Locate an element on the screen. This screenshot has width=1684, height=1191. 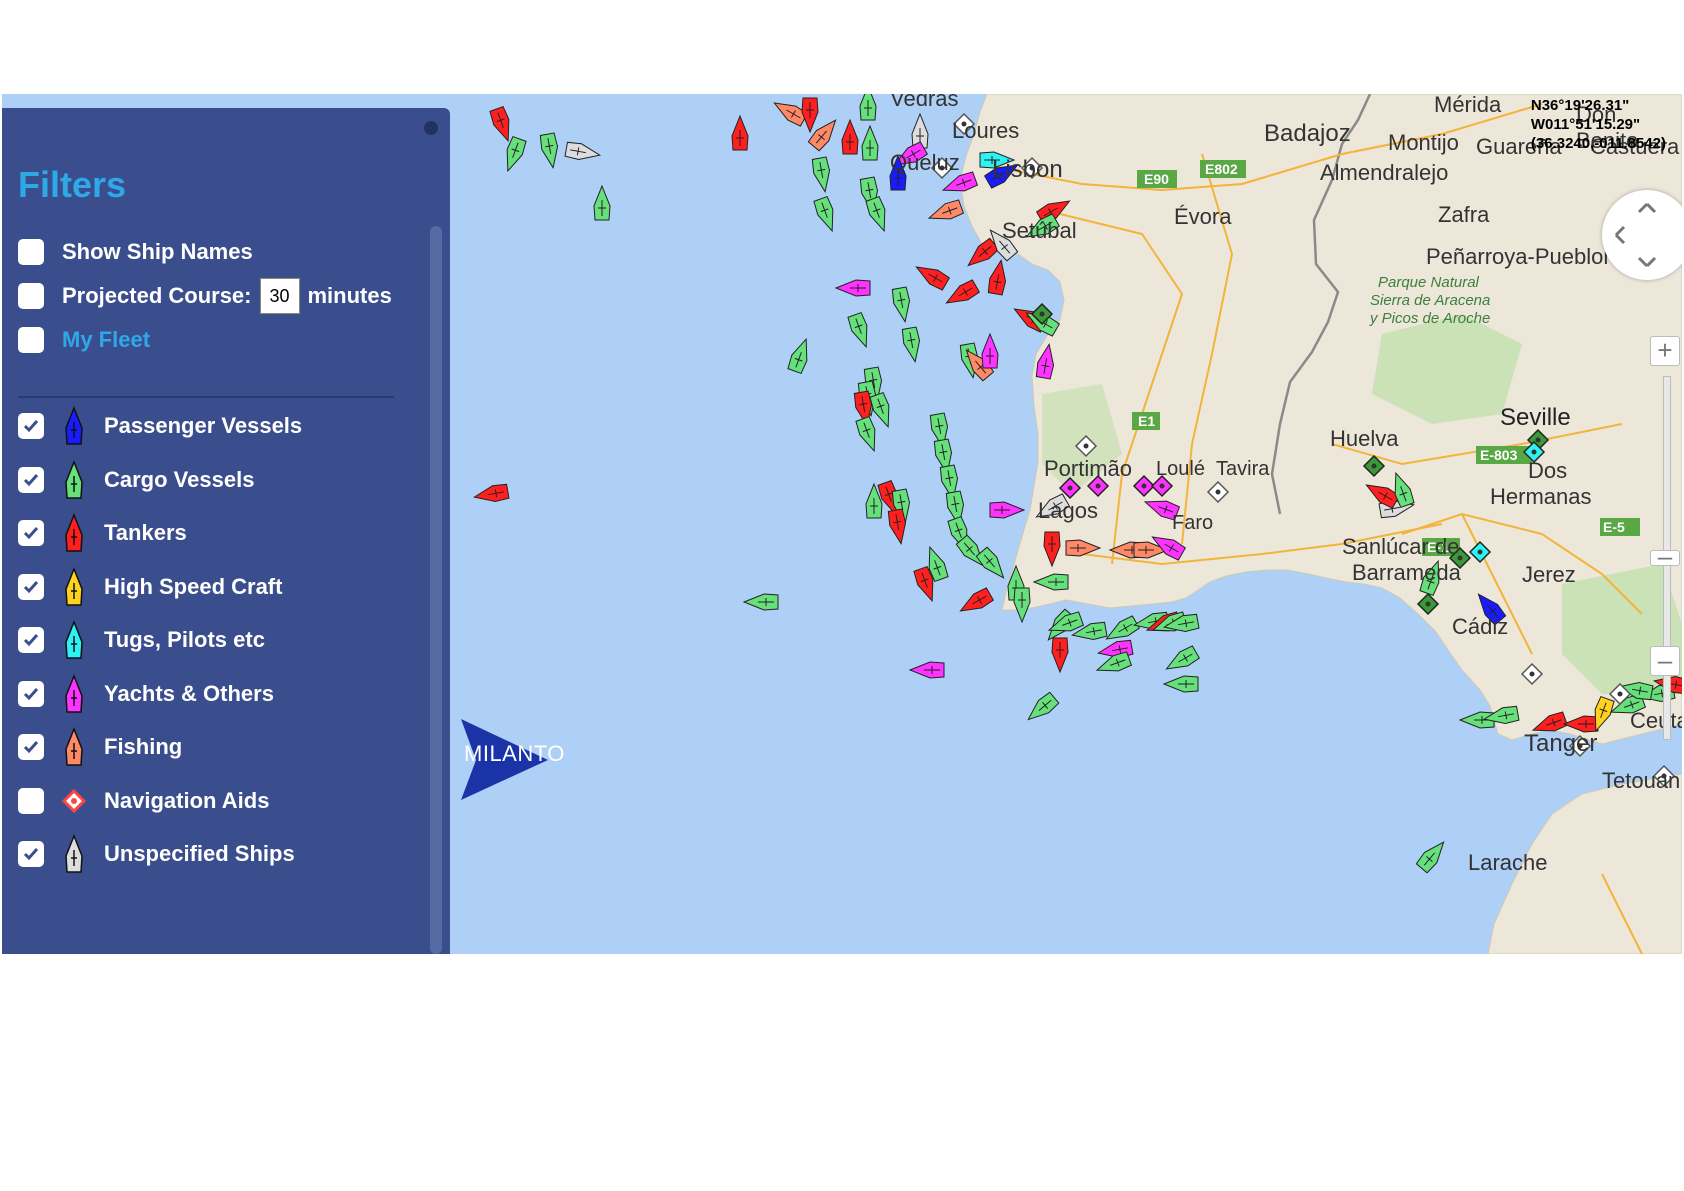
my-fleet-option: My Fleet is located at coordinates (84, 340).